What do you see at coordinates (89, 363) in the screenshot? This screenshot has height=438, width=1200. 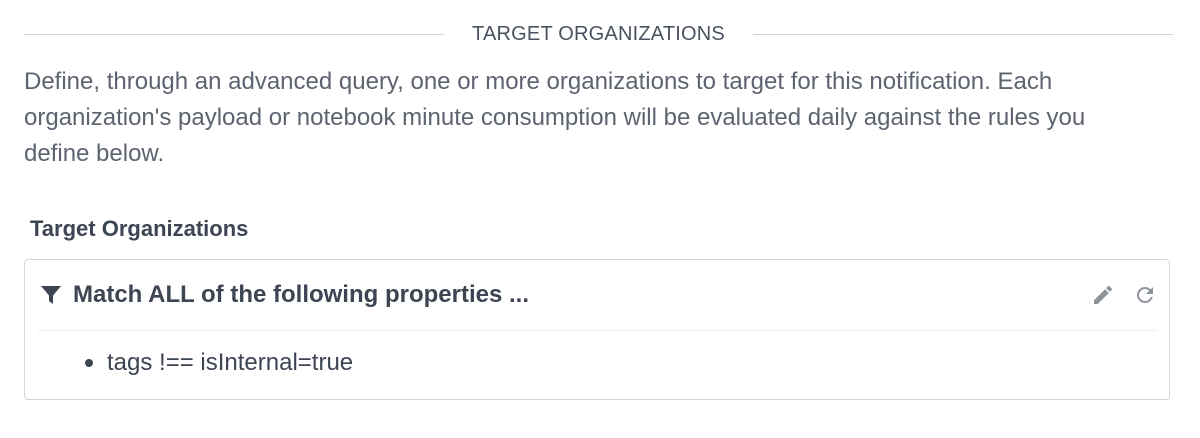 I see `bullet-icon` at bounding box center [89, 363].